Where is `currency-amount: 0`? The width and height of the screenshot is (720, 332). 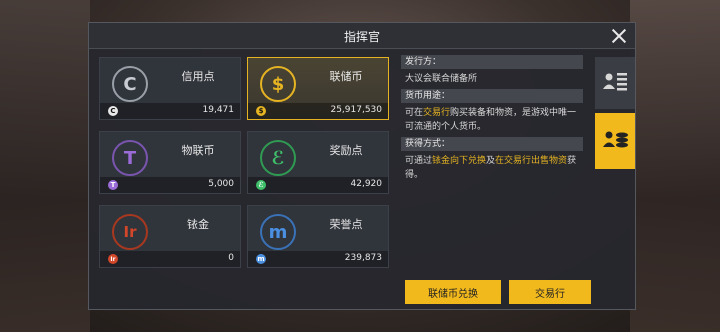
currency-amount: 0 is located at coordinates (231, 258).